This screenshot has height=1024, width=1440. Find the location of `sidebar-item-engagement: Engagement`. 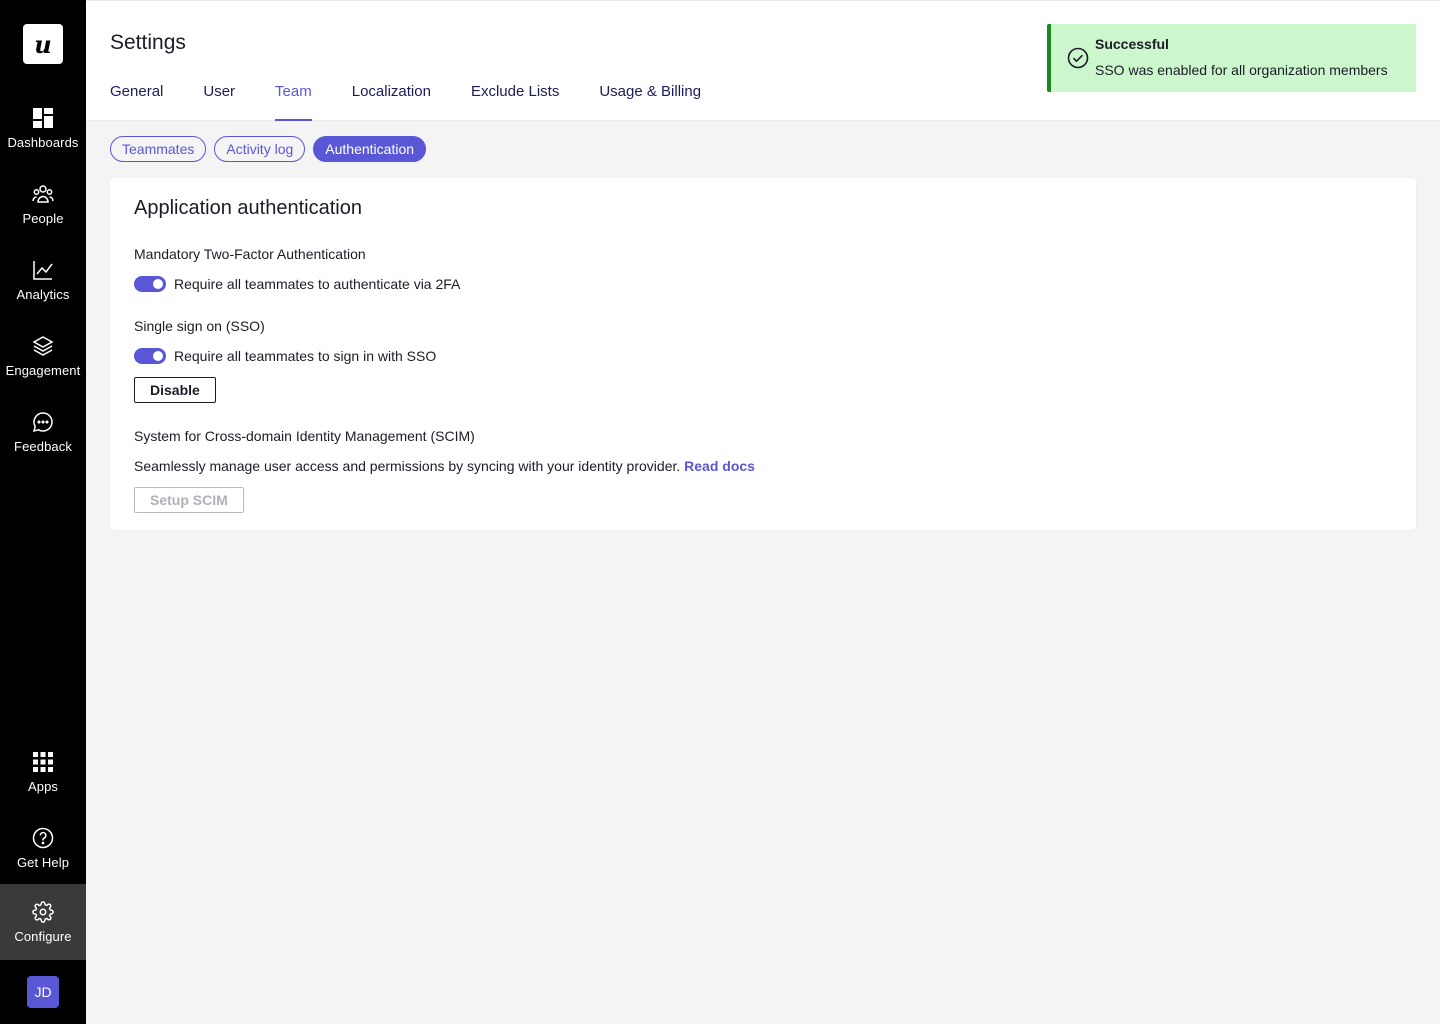

sidebar-item-engagement: Engagement is located at coordinates (43, 356).